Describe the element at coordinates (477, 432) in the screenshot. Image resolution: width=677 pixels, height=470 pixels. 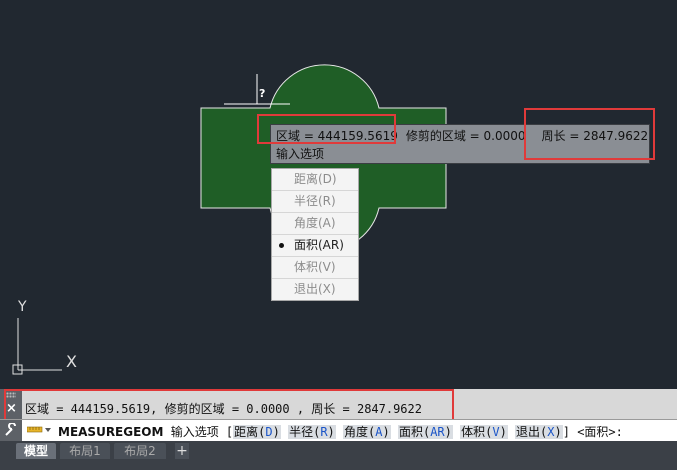
I see `option-name: 体积(` at that location.